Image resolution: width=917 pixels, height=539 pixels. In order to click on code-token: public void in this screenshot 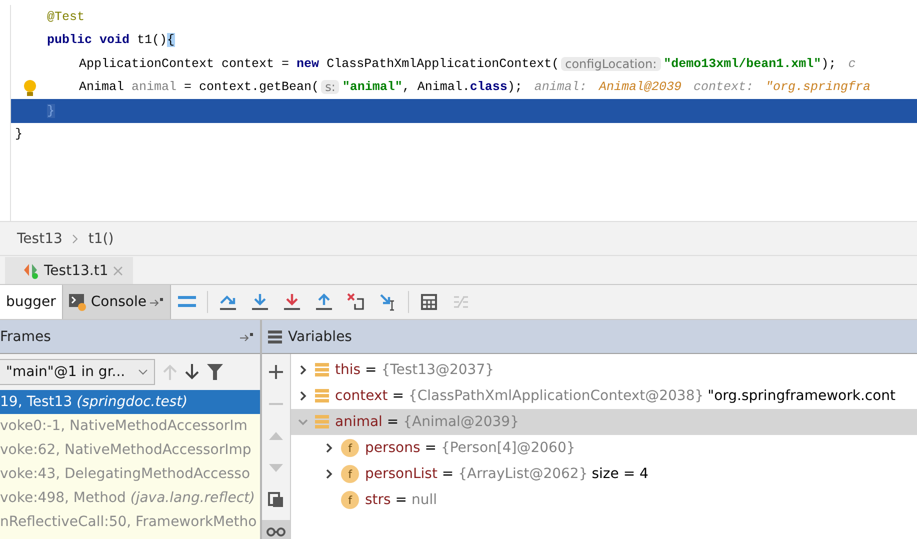, I will do `click(88, 40)`.